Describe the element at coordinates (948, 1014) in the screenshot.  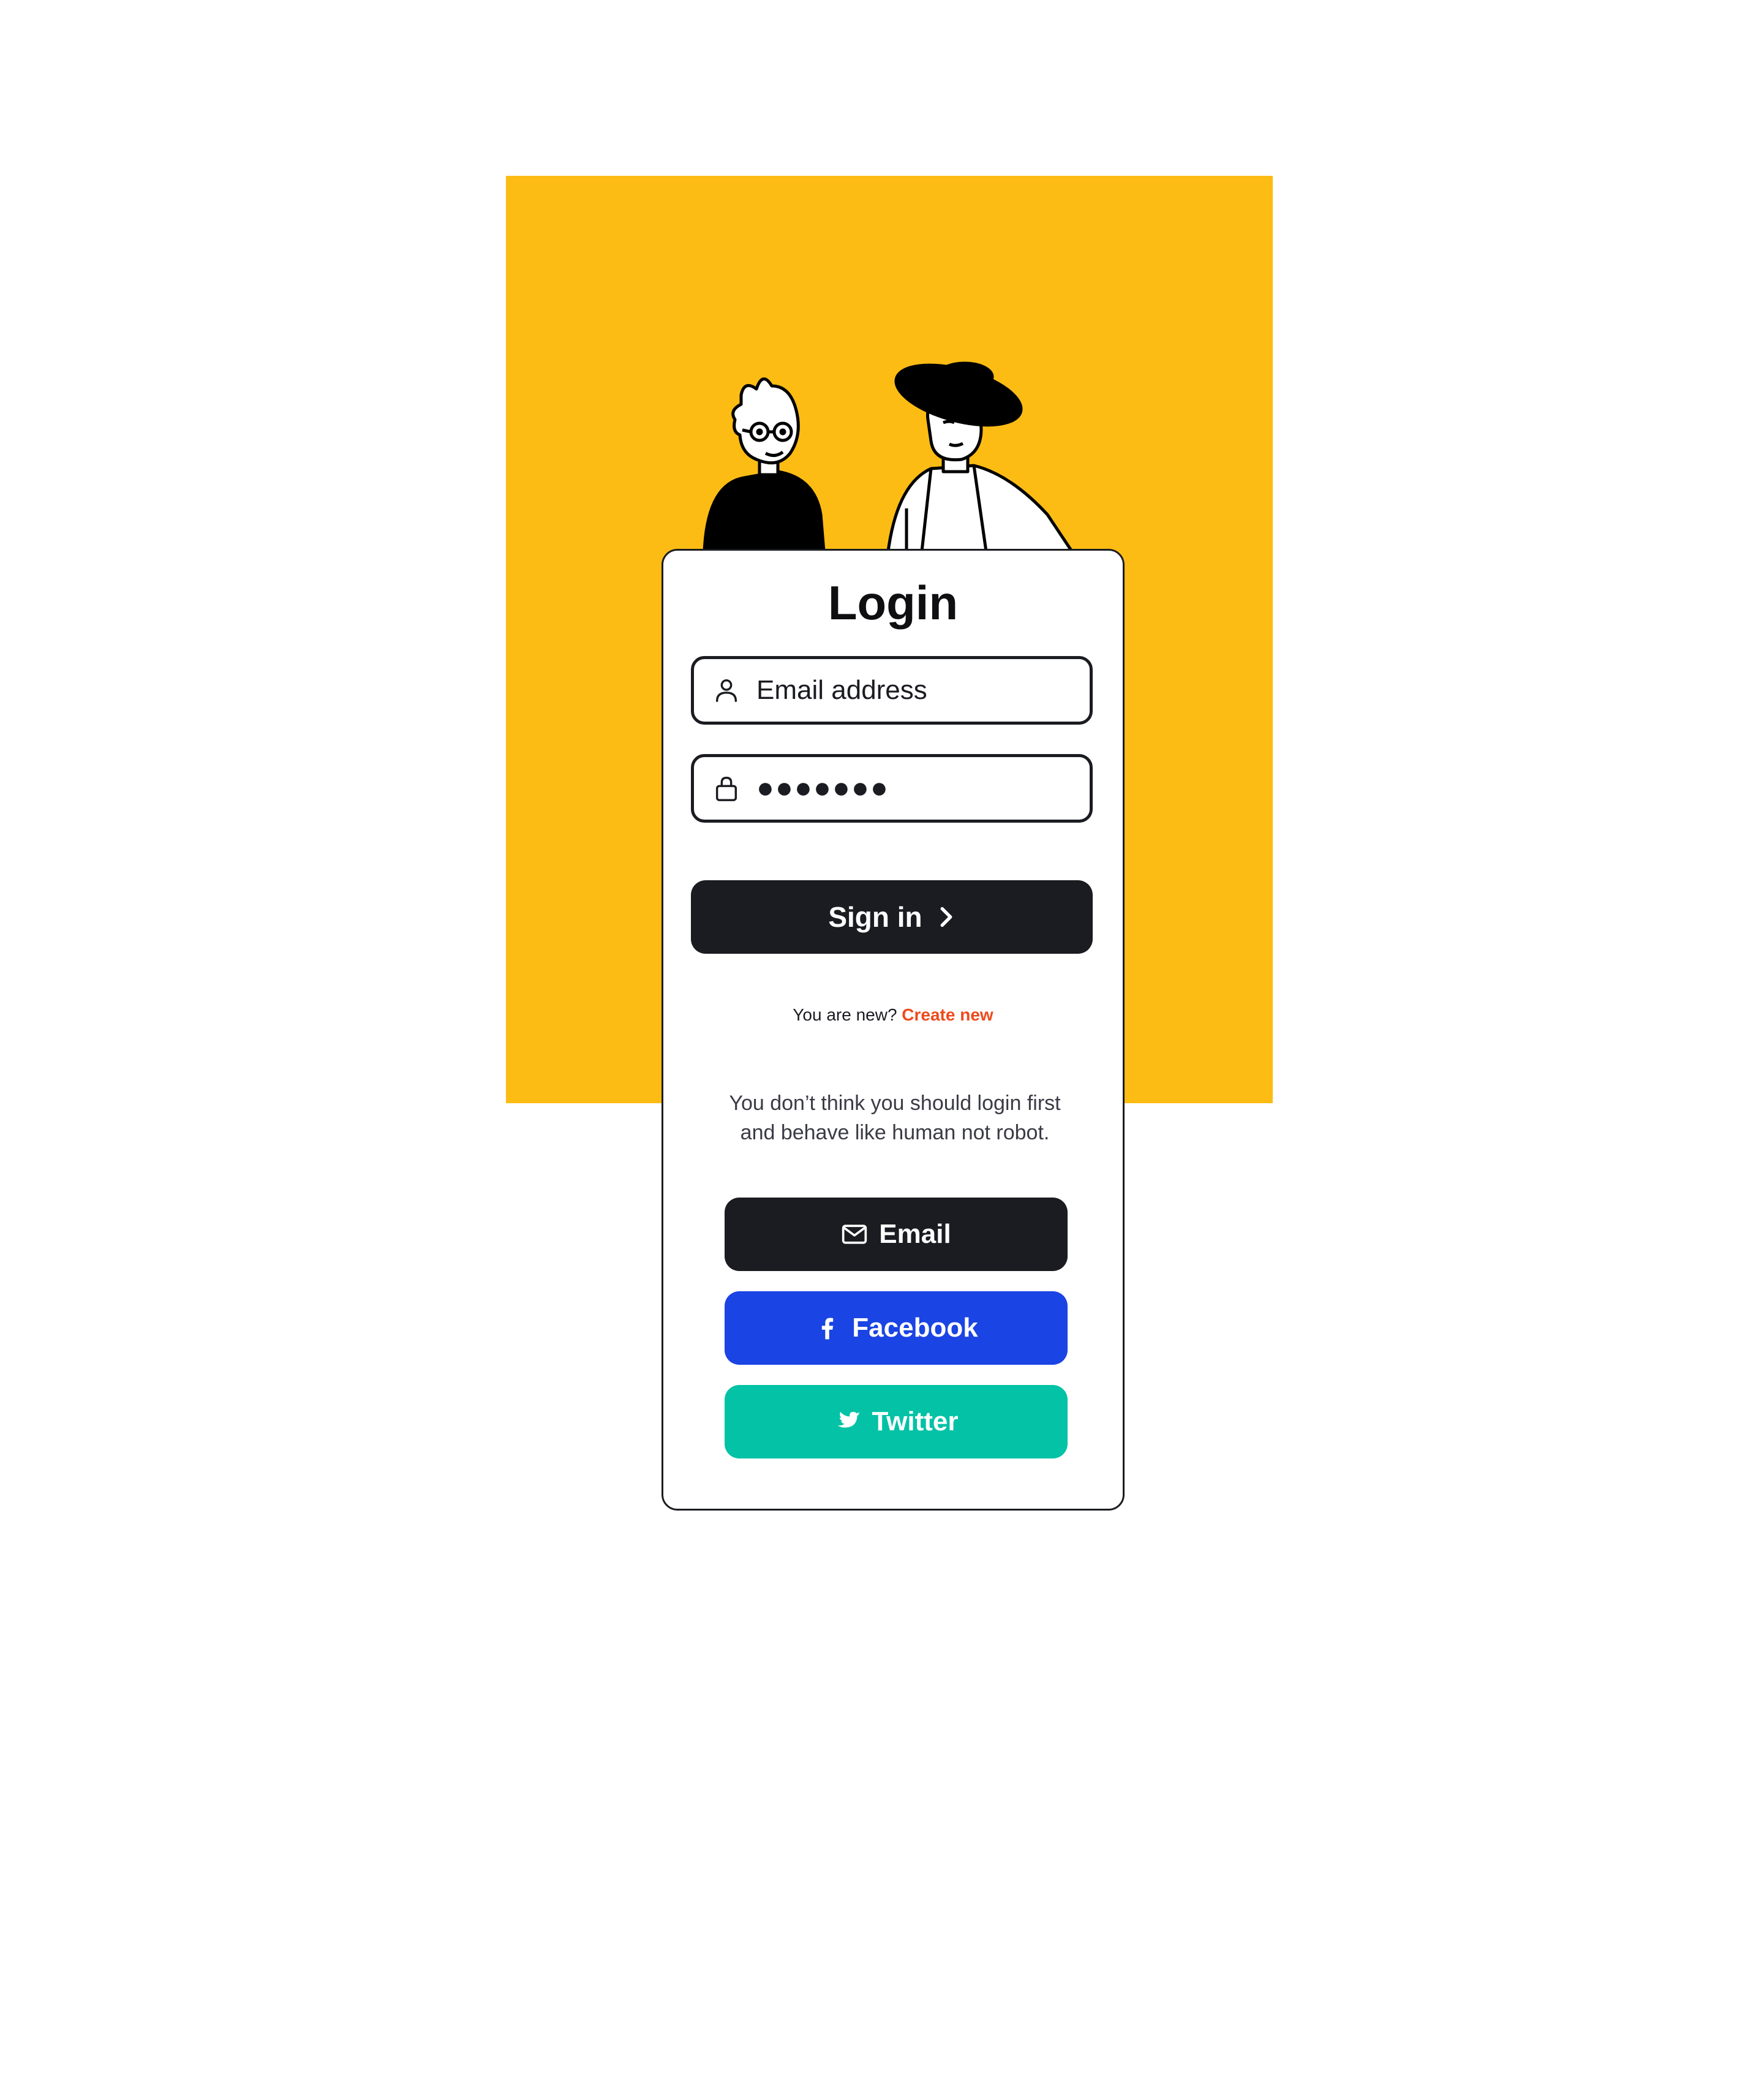
I see `create-account-link: Create new` at that location.